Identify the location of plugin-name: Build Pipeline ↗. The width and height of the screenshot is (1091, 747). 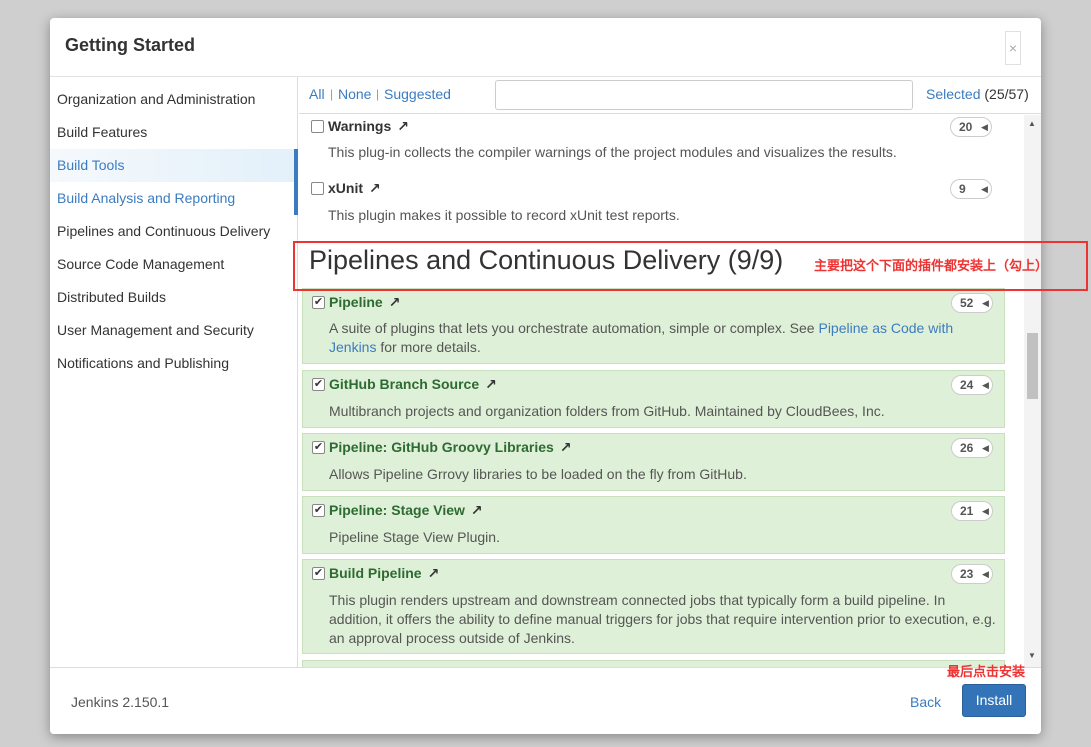
(384, 573).